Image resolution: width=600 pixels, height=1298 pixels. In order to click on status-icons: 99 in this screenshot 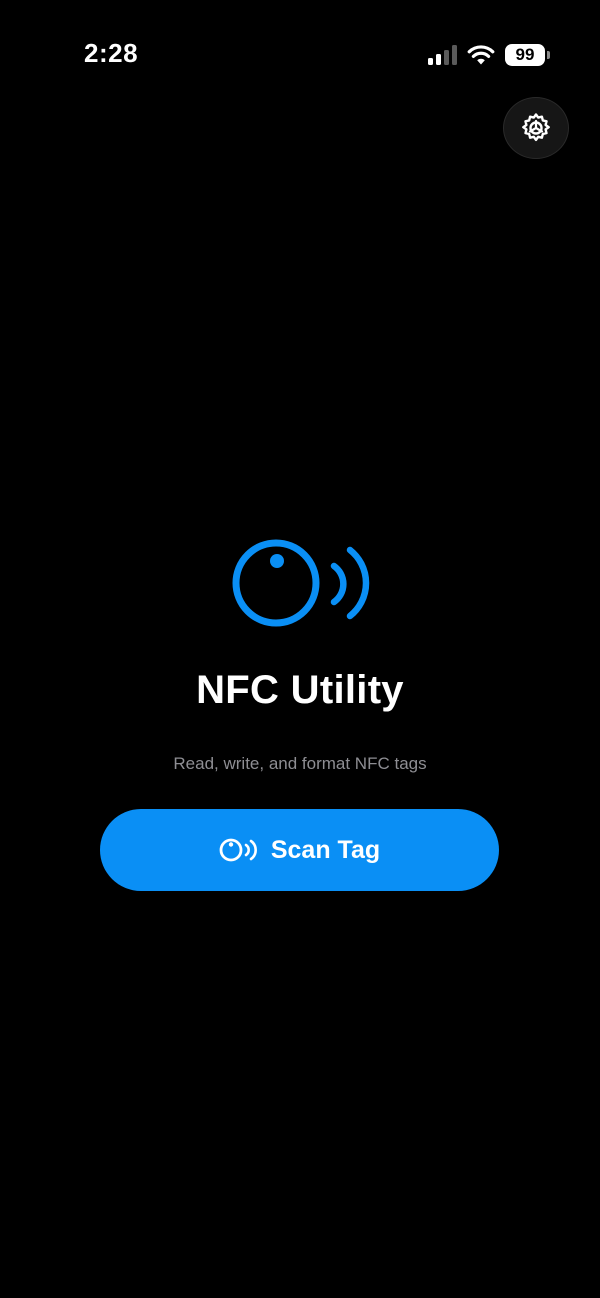, I will do `click(489, 55)`.